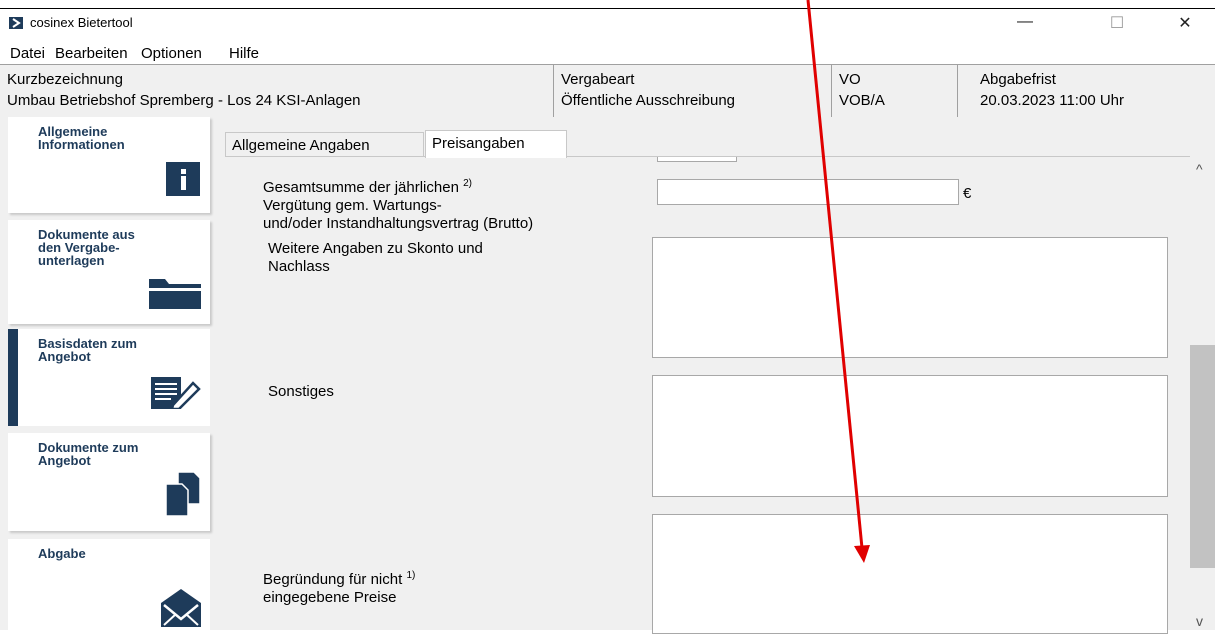  I want to click on sidebar-item-label: Dokumente zum Angebot, so click(88, 454).